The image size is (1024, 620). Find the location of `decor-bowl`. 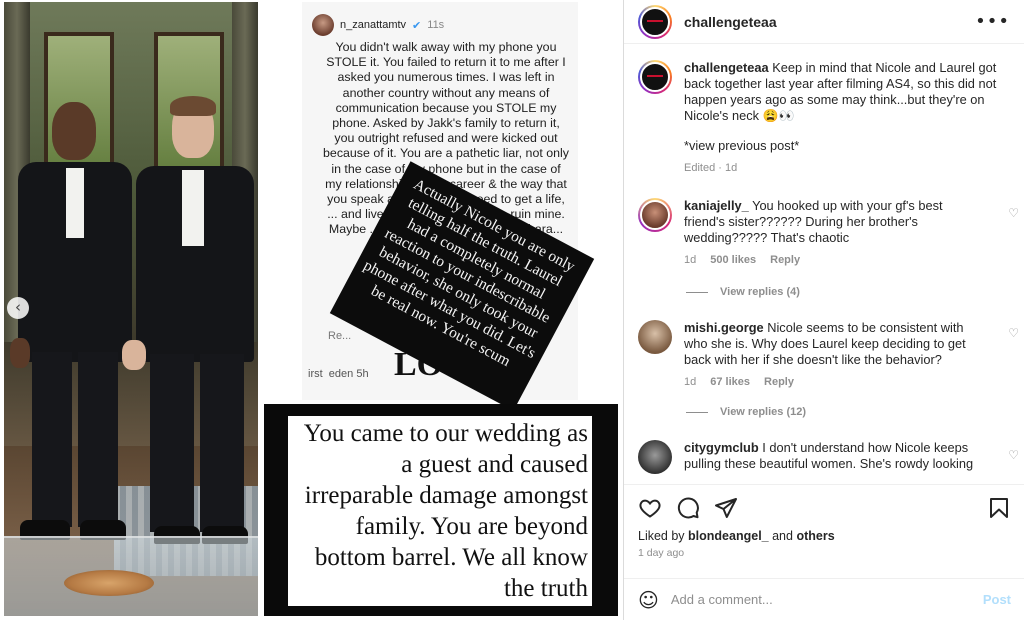

decor-bowl is located at coordinates (109, 583).